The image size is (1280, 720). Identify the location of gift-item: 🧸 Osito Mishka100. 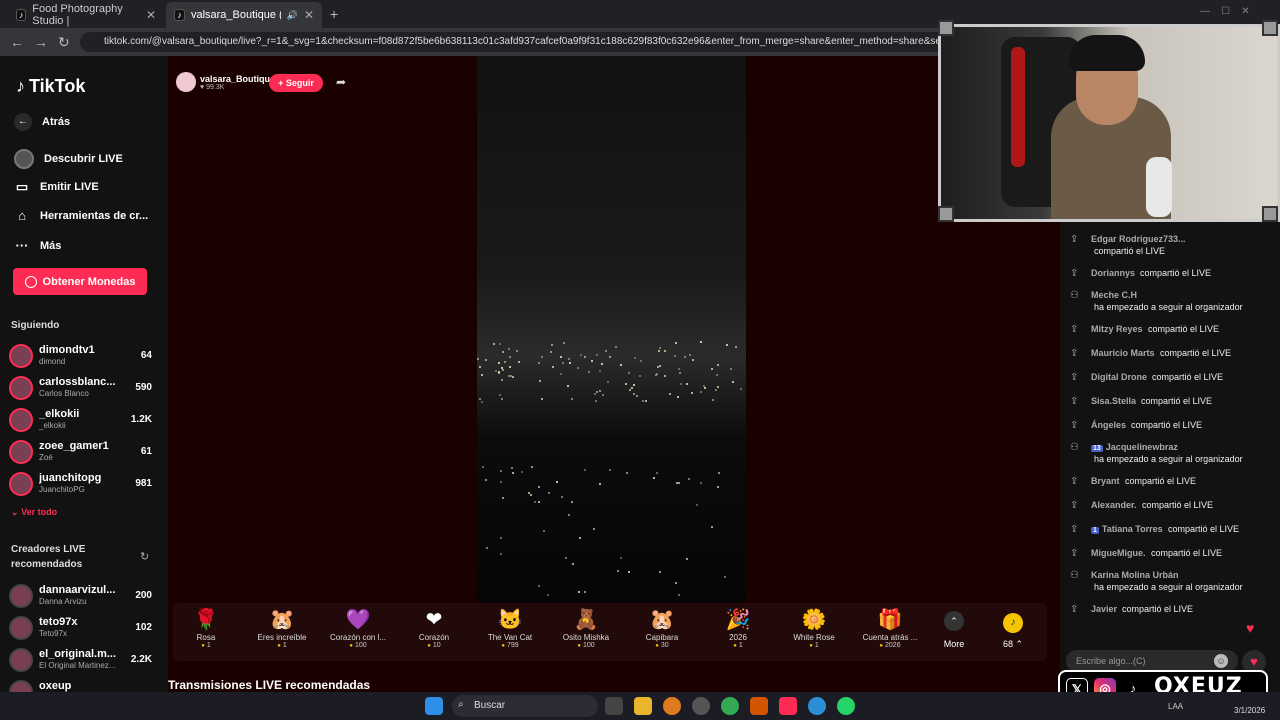
(586, 628).